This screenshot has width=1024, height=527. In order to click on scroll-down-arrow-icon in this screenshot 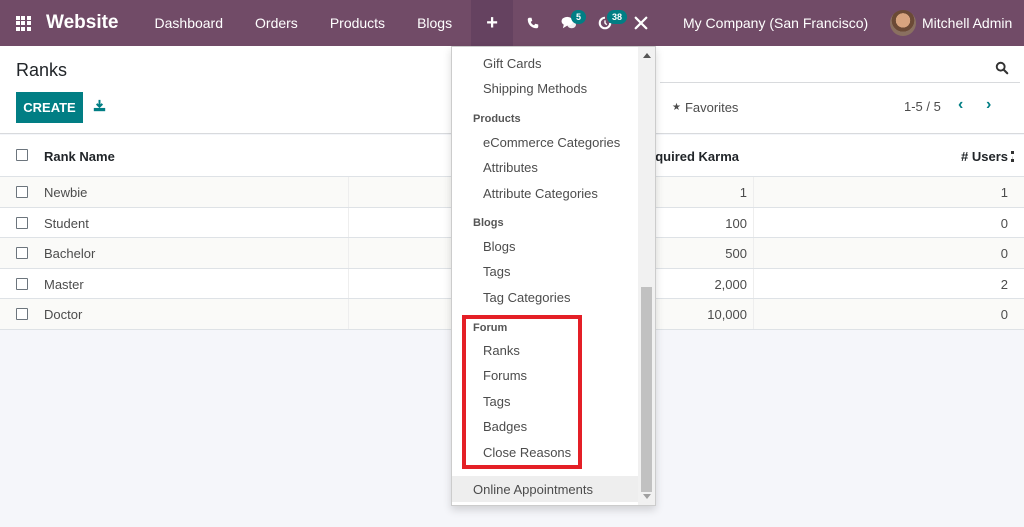, I will do `click(647, 496)`.